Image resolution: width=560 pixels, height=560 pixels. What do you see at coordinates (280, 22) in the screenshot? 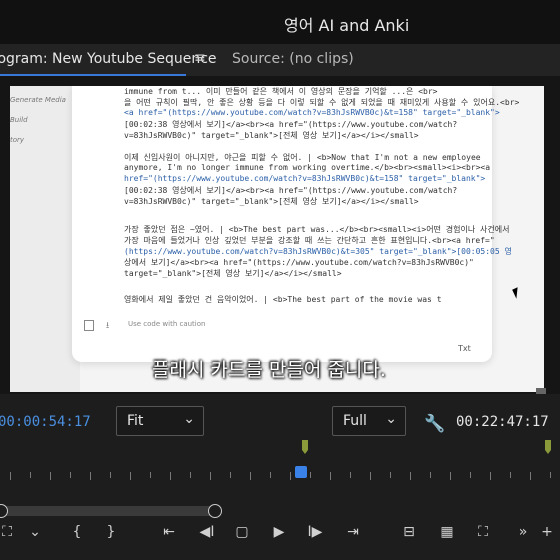
I see `title-bar: 영어 AI and Anki` at bounding box center [280, 22].